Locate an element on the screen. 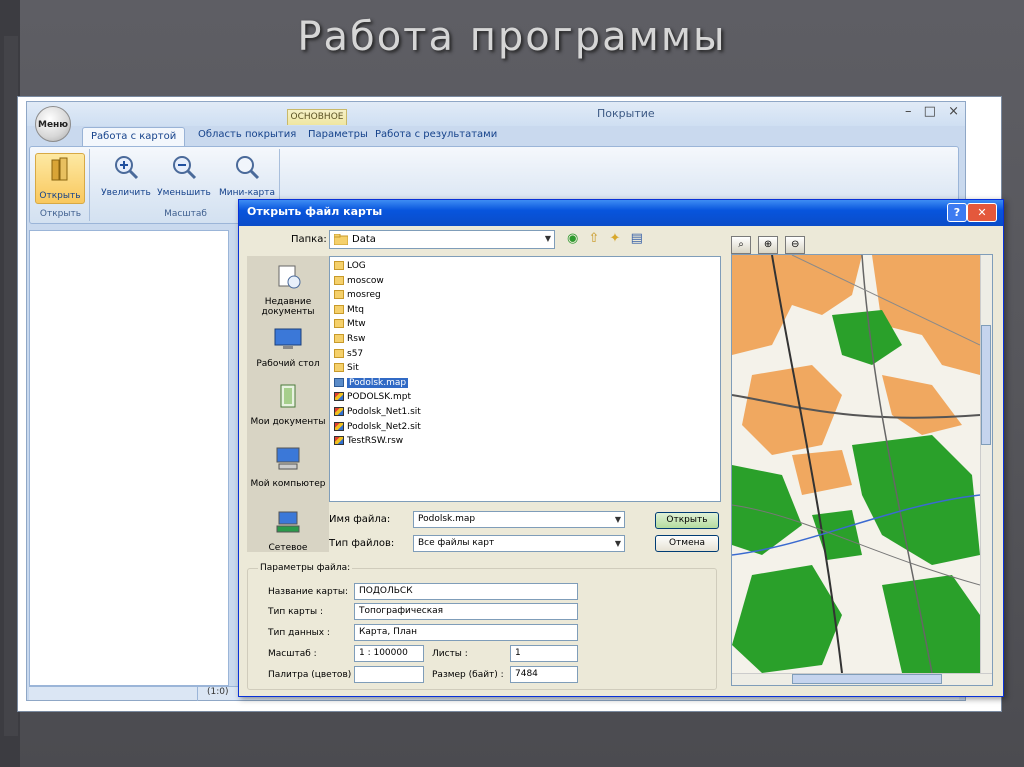 This screenshot has height=767, width=1024. zoom-out-button: Уменьшить is located at coordinates (184, 175).